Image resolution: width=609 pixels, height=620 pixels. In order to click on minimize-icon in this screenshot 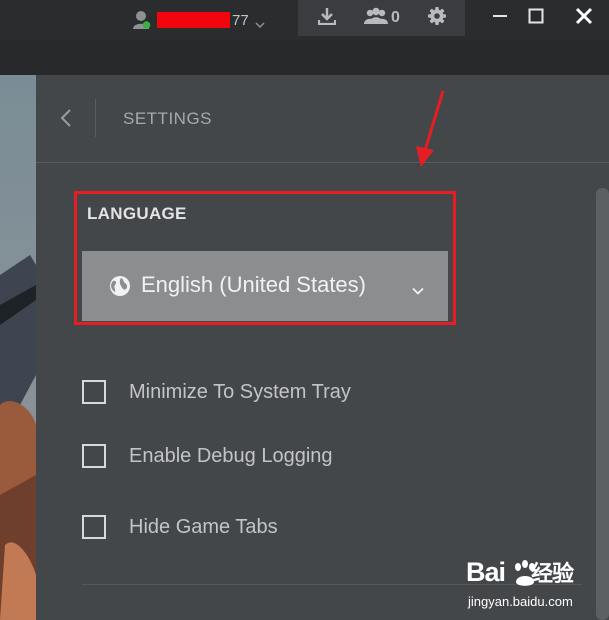, I will do `click(500, 18)`.